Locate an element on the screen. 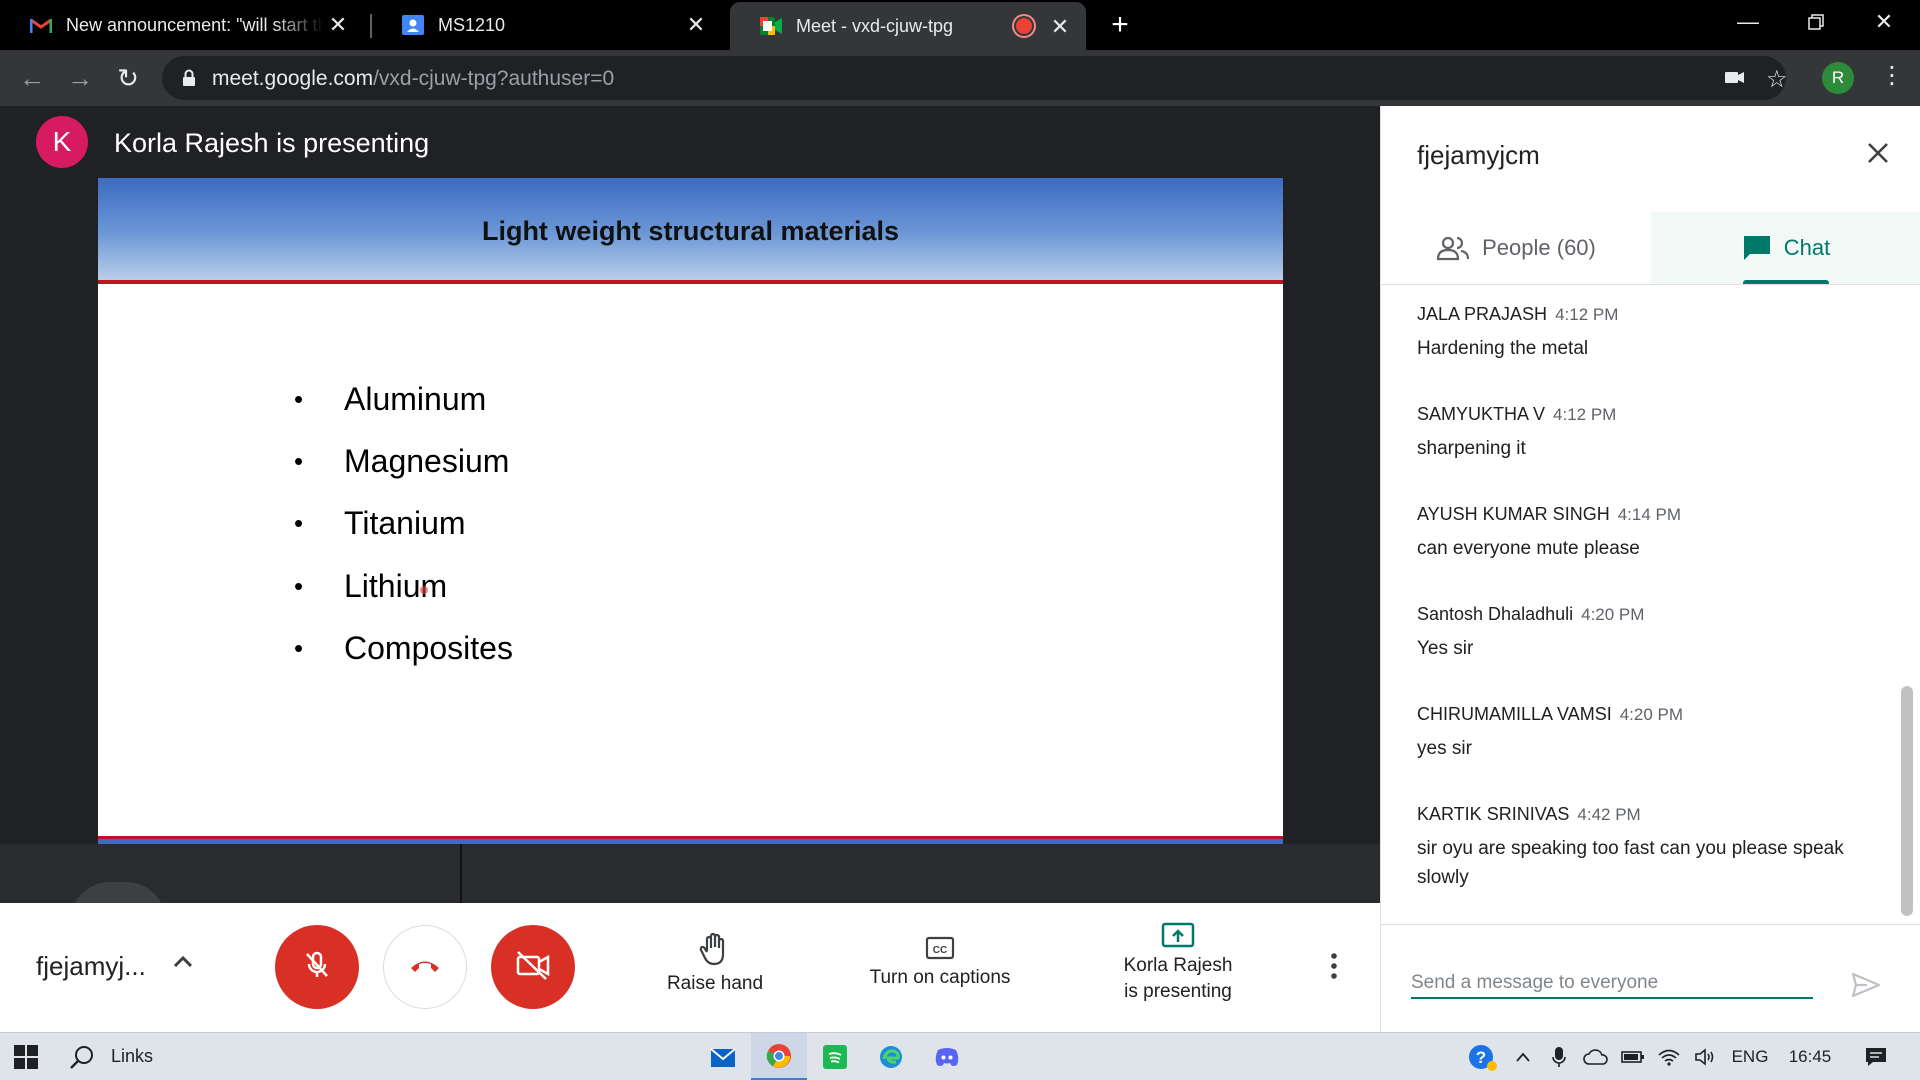  tab-chat: Chat is located at coordinates (1785, 248).